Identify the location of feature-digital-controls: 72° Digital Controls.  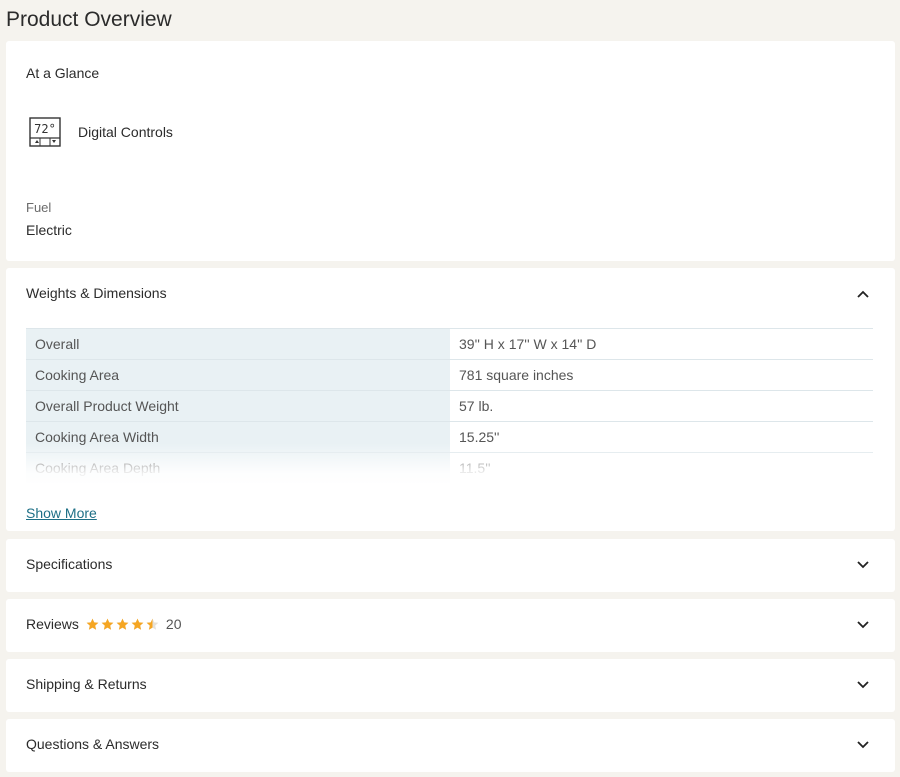
(99, 132).